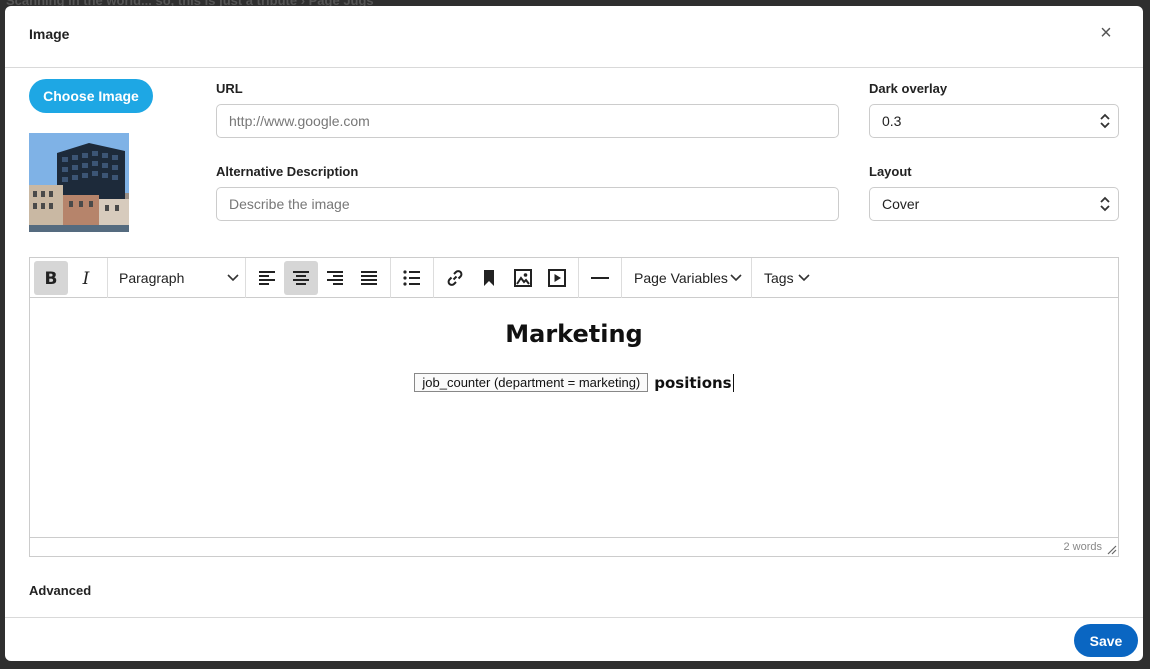  I want to click on tags-dropdown: Tags, so click(787, 278).